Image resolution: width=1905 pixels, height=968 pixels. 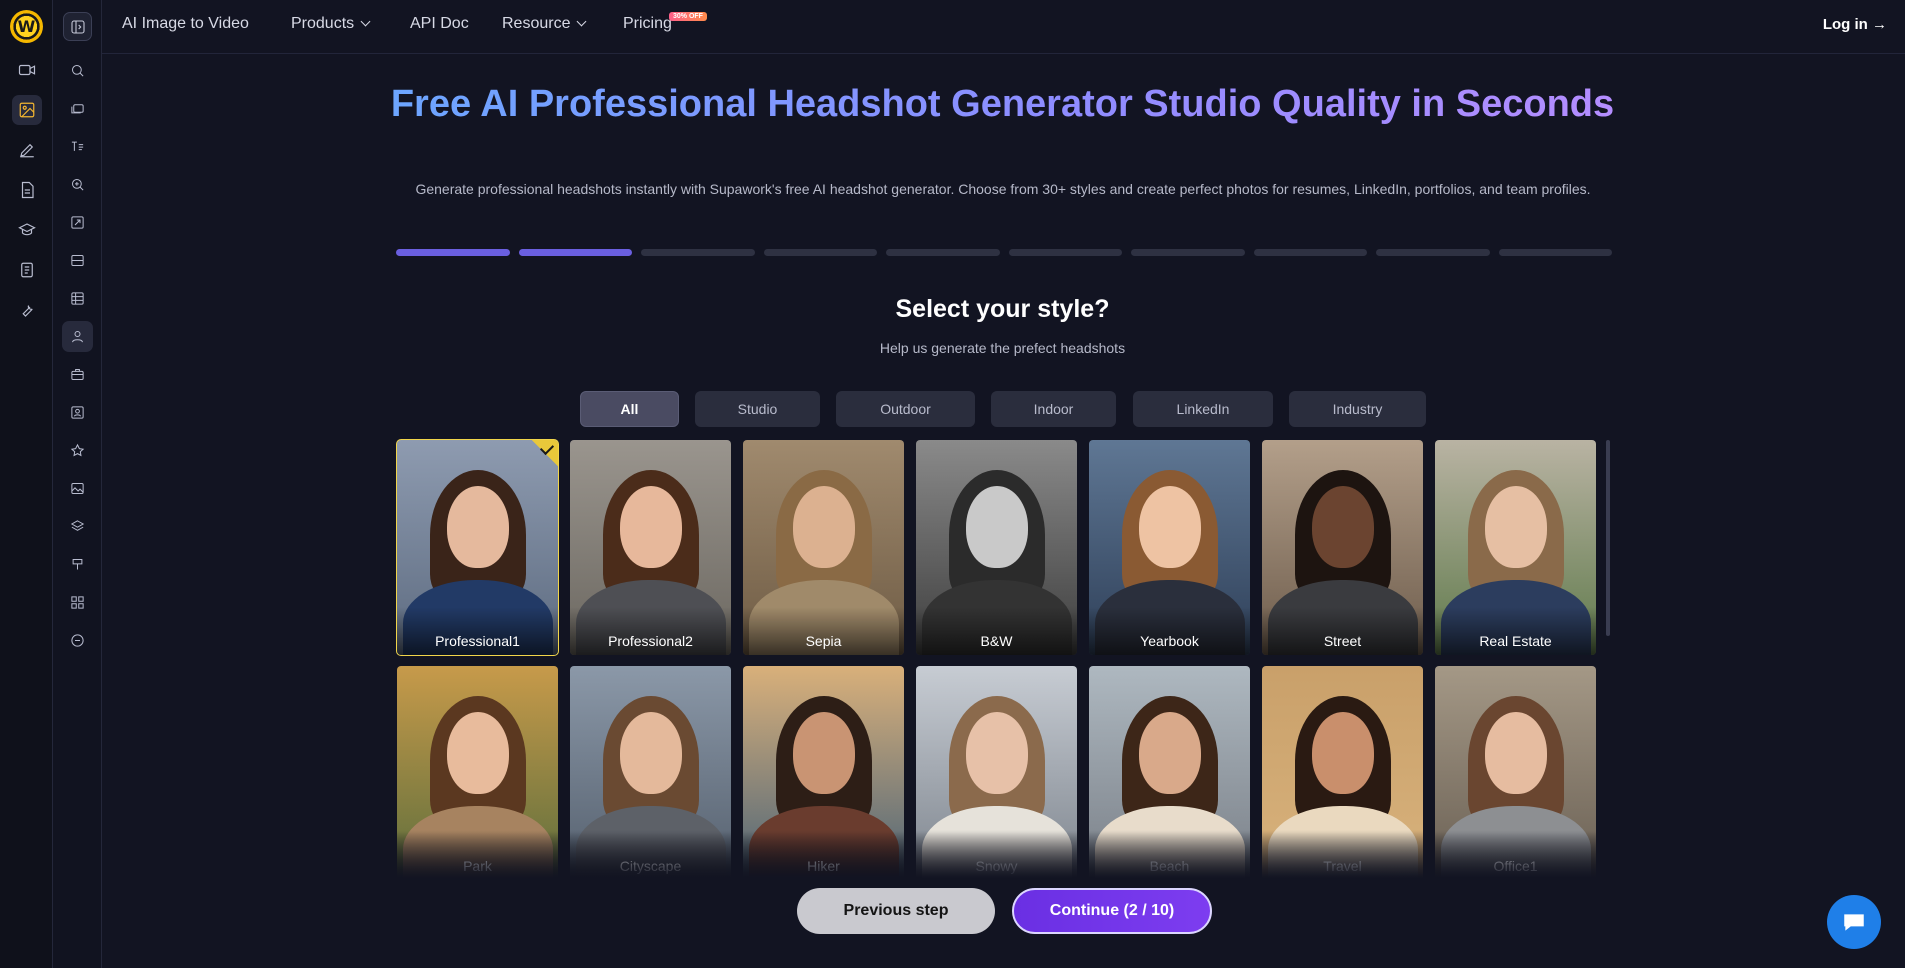 What do you see at coordinates (77, 298) in the screenshot?
I see `grid-icon` at bounding box center [77, 298].